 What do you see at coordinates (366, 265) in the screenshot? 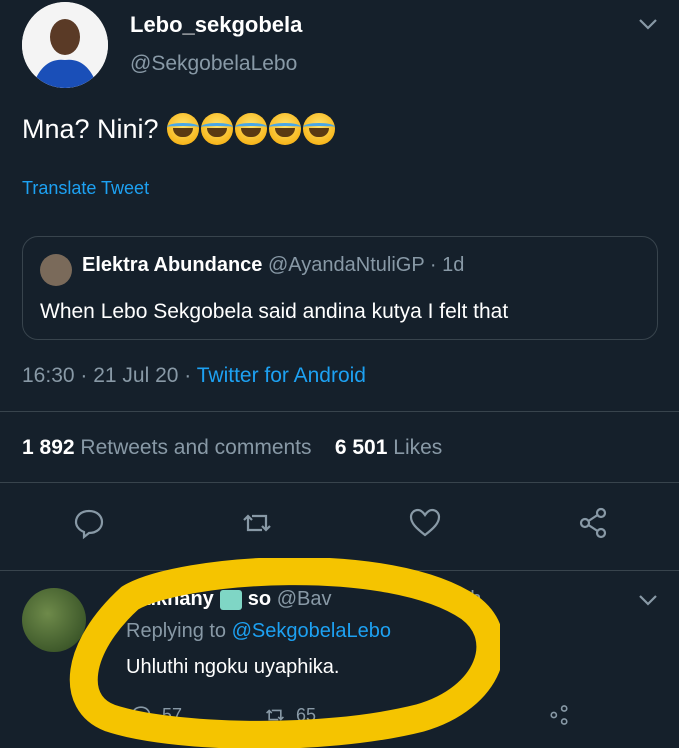
I see `quoted-author-meta: @AyandaNtuliGP · 1d` at bounding box center [366, 265].